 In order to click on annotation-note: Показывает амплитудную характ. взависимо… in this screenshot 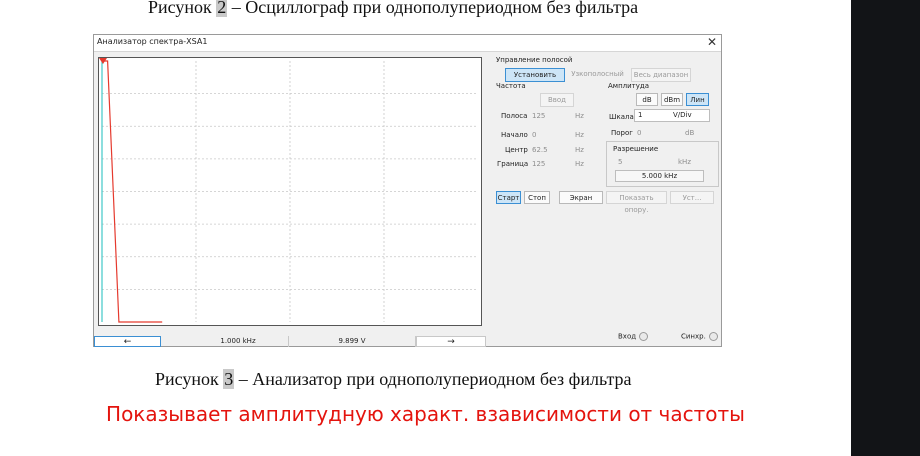, I will do `click(425, 414)`.